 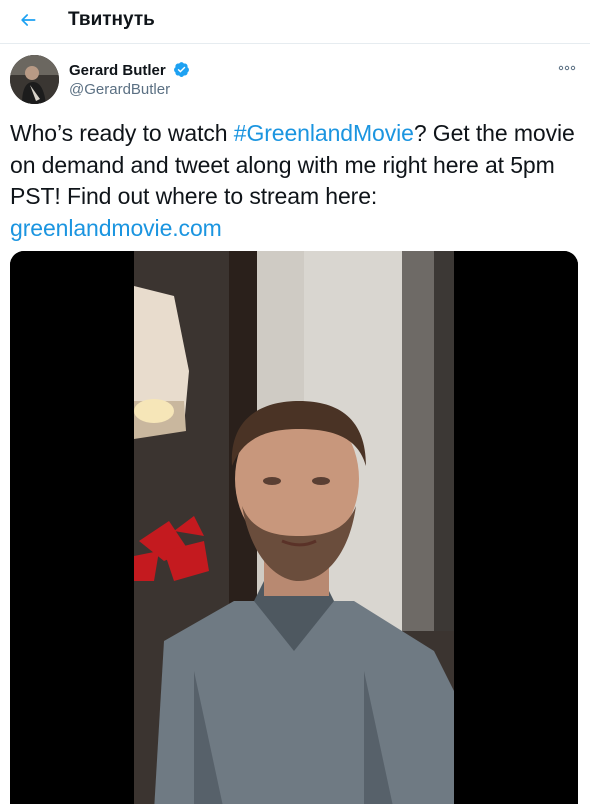 What do you see at coordinates (116, 228) in the screenshot?
I see `website-link: greenlandmovie.com` at bounding box center [116, 228].